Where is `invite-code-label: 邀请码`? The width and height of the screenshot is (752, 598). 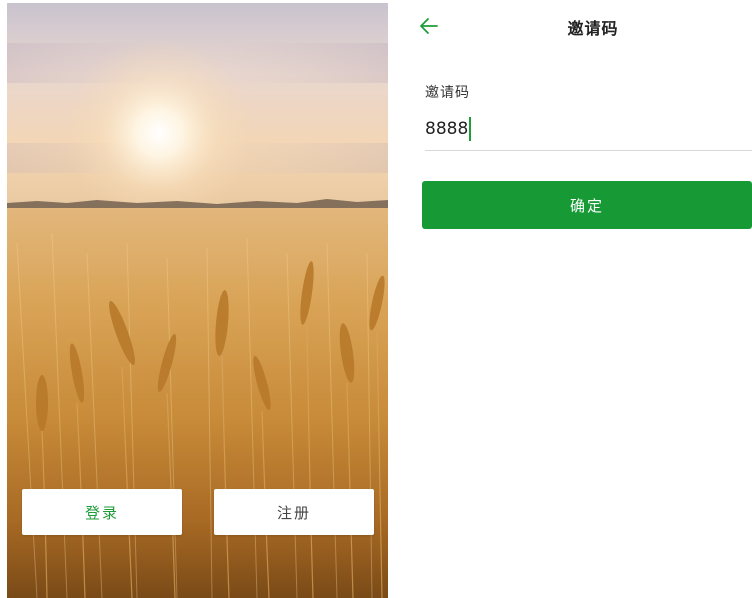 invite-code-label: 邀请码 is located at coordinates (447, 93).